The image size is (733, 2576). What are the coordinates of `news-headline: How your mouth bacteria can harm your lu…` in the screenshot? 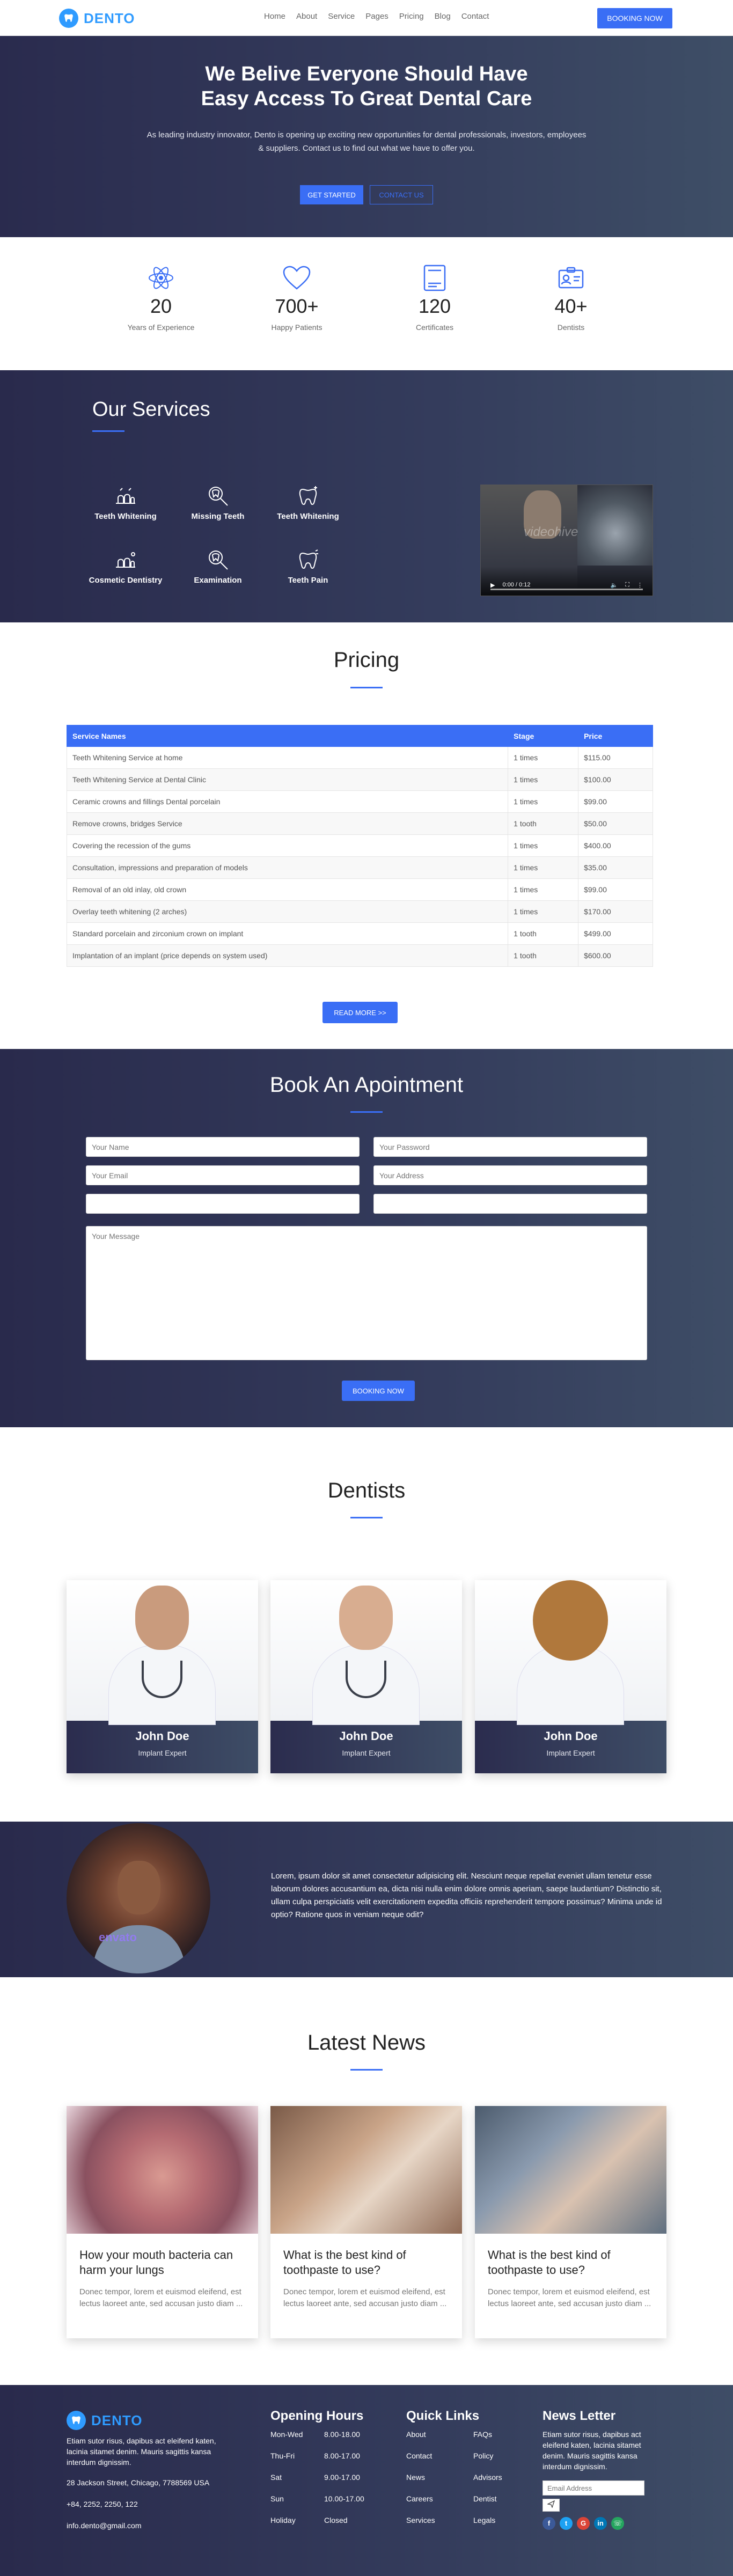 It's located at (162, 2263).